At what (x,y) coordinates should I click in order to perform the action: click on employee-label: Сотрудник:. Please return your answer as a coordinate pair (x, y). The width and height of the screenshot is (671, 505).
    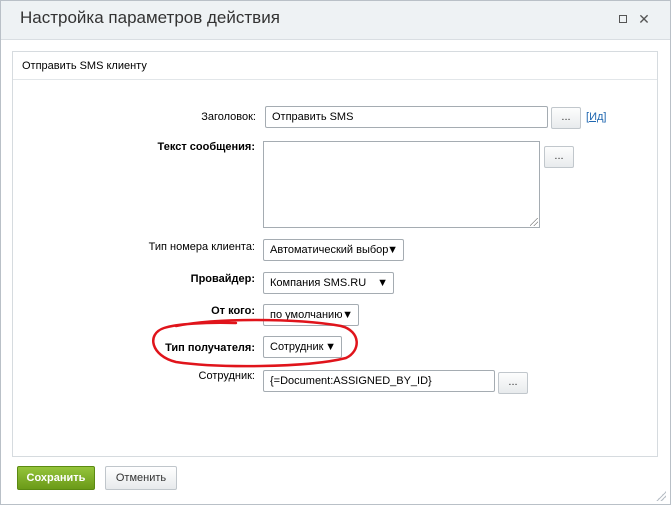
    Looking at the image, I should click on (227, 376).